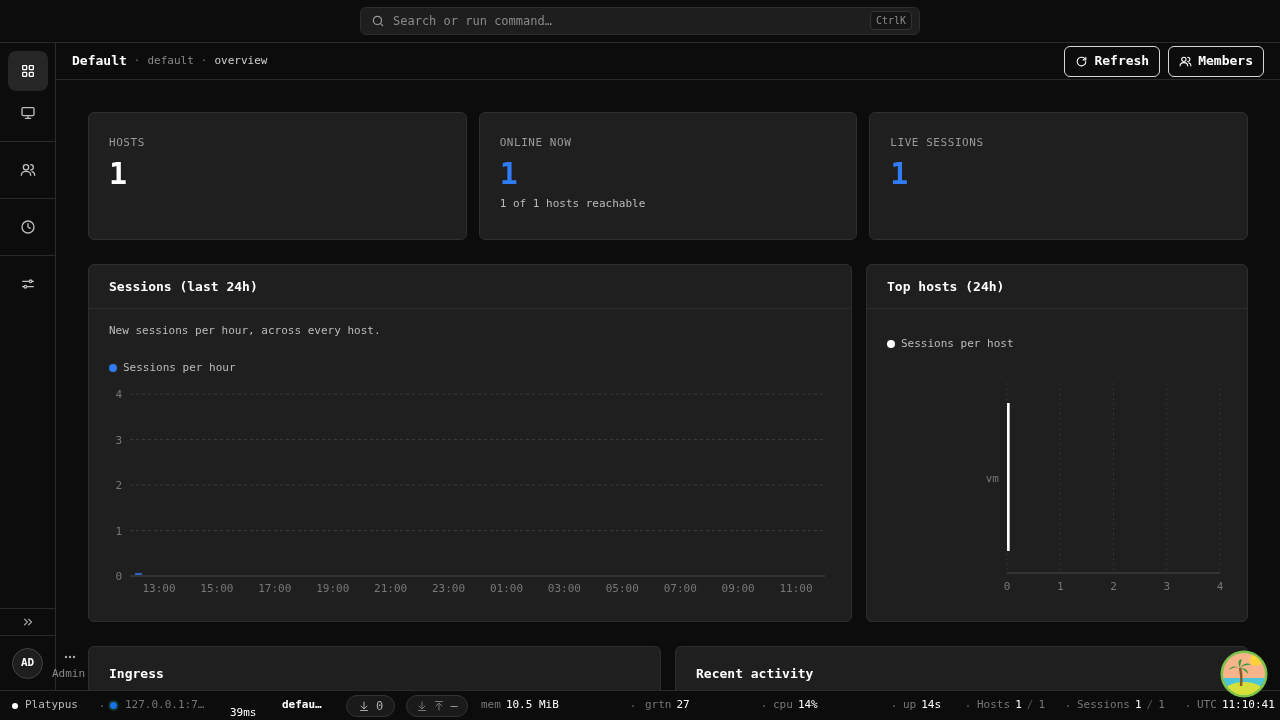  What do you see at coordinates (391, 588) in the screenshot?
I see `axis-tick-label: 21:00` at bounding box center [391, 588].